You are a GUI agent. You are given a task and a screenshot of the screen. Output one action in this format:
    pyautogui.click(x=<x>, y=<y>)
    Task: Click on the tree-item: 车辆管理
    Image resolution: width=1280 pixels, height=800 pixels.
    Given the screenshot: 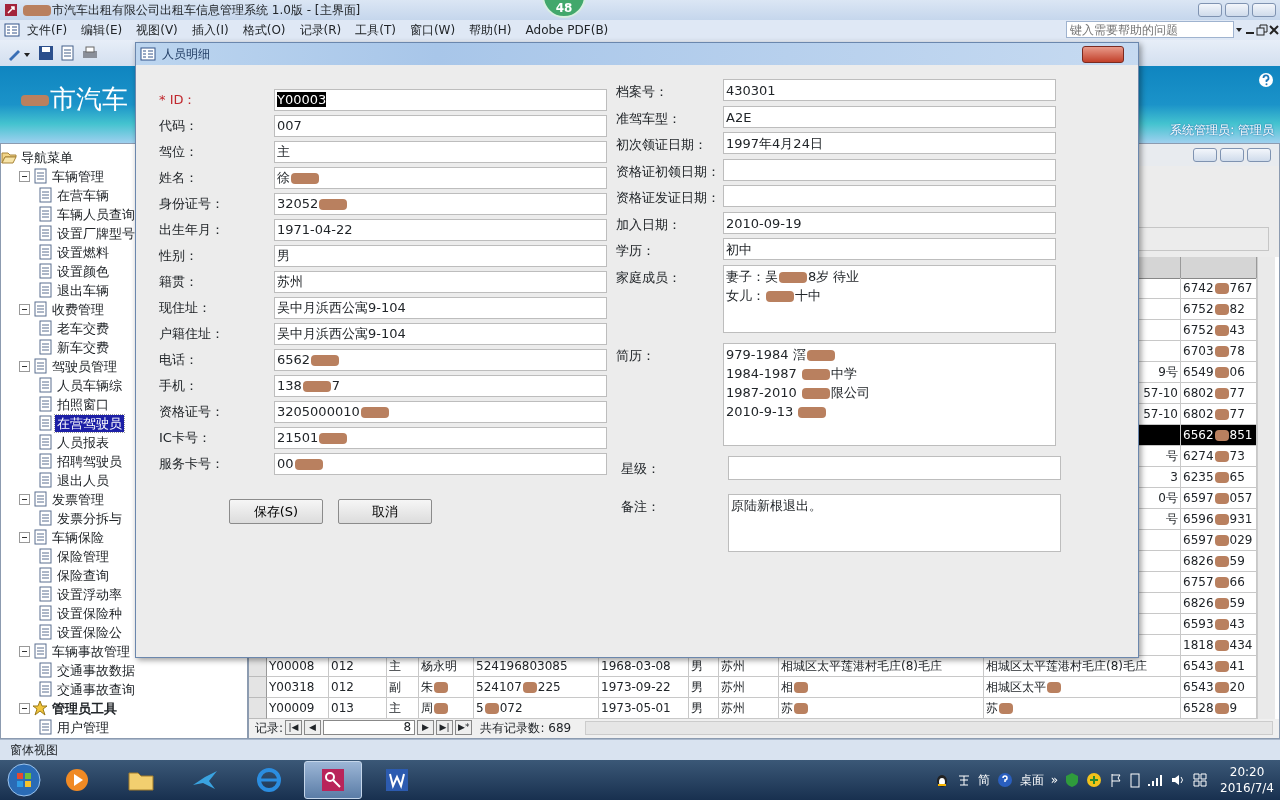 What is the action you would take?
    pyautogui.click(x=78, y=176)
    